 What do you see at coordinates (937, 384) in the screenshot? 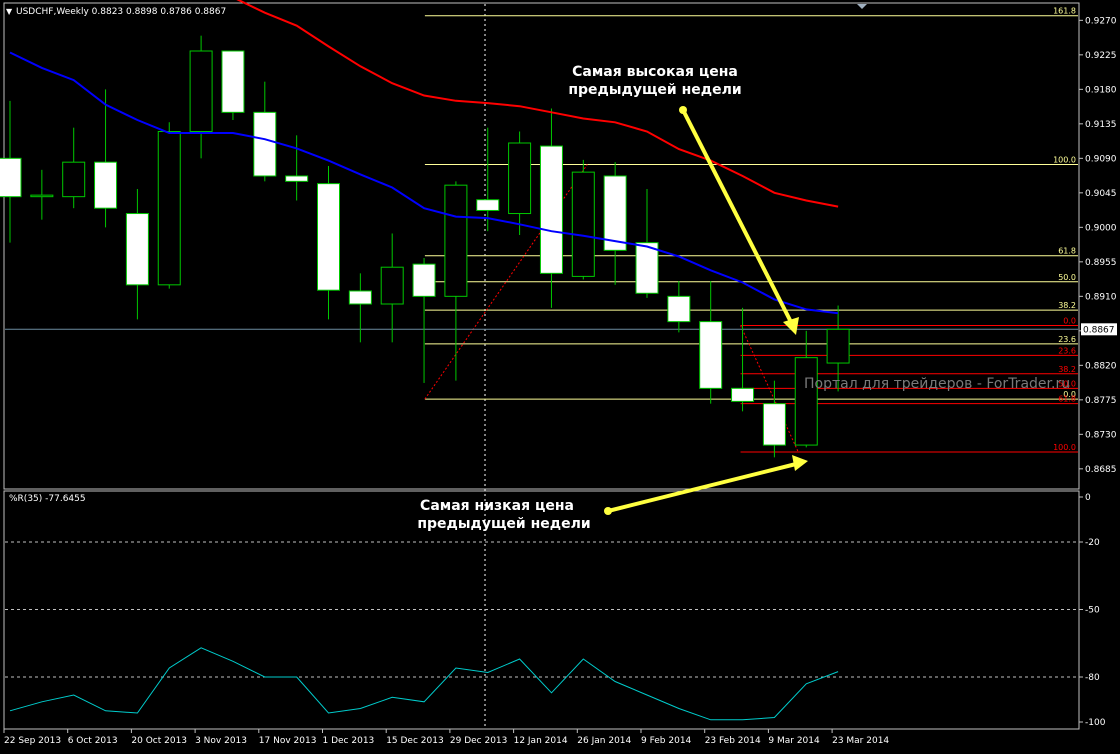
I see `watermark: Портал для трейдеров - ForTrader.ru` at bounding box center [937, 384].